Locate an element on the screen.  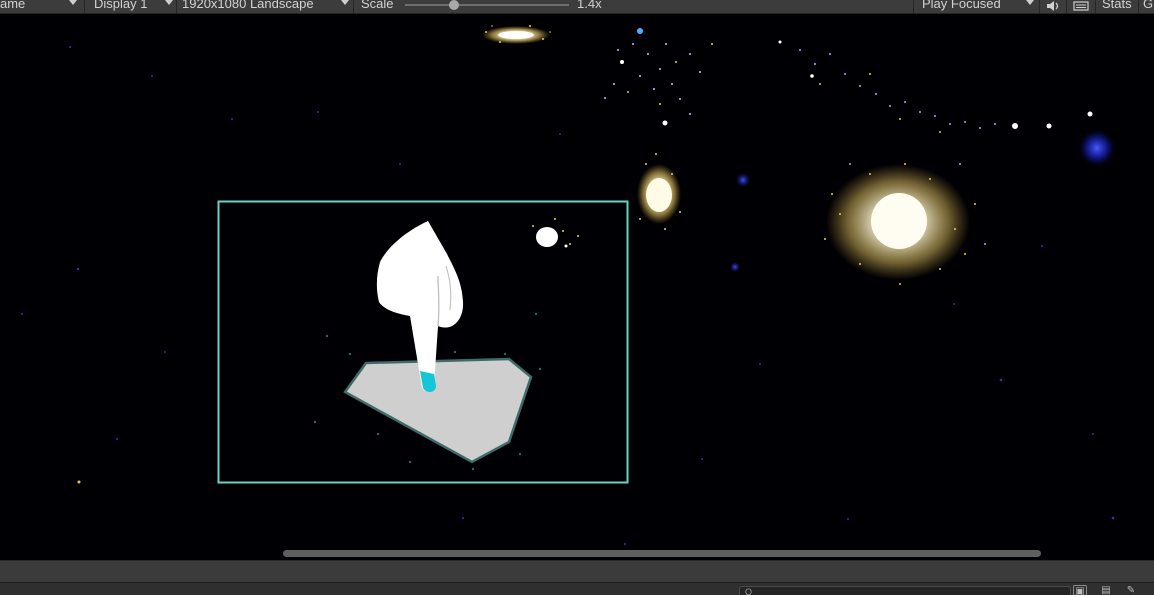
play-mode-dropdown-arrow-icon is located at coordinates (1030, 2).